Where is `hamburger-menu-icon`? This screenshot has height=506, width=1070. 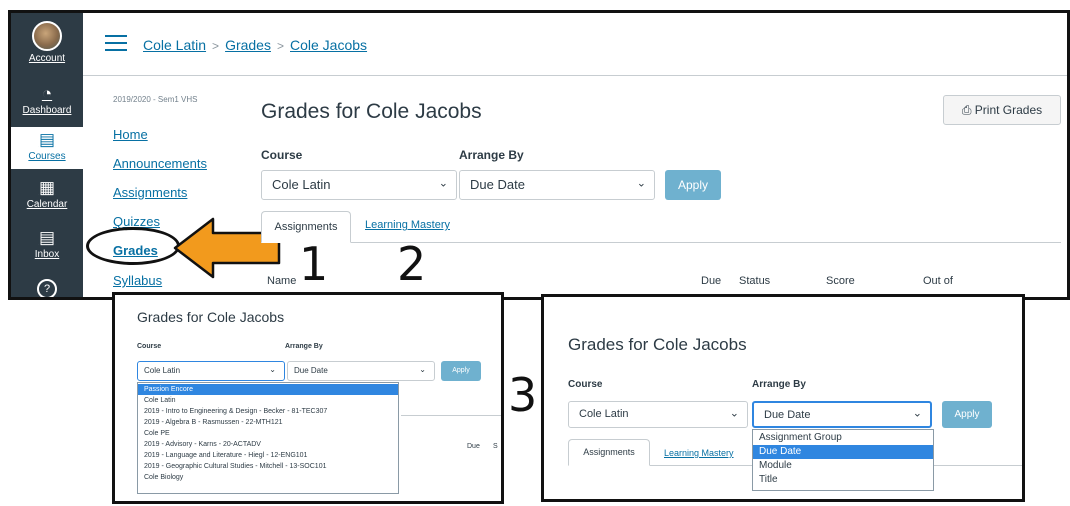
hamburger-menu-icon is located at coordinates (116, 43).